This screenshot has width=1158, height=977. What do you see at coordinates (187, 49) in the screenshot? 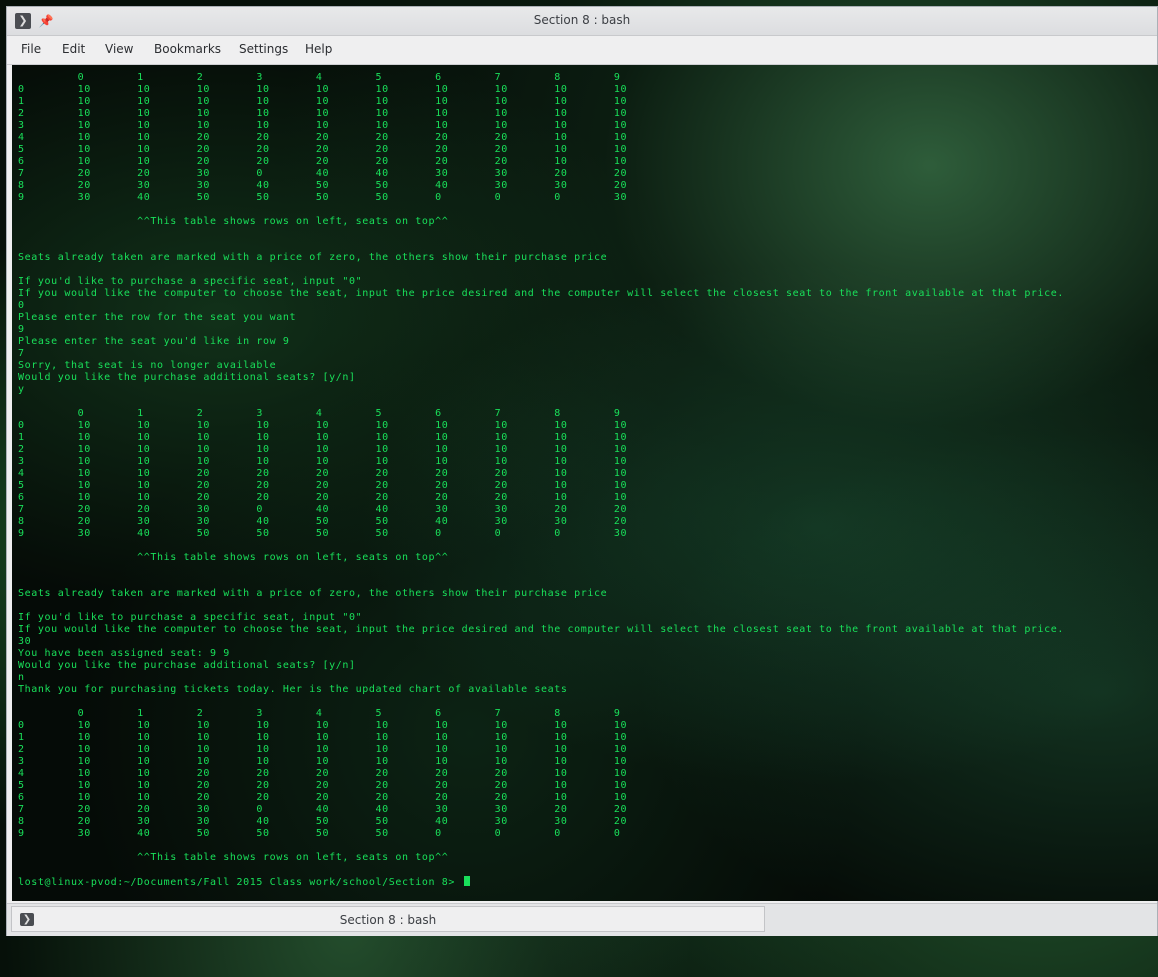
I see `menu-bookmarks: Bookmarks` at bounding box center [187, 49].